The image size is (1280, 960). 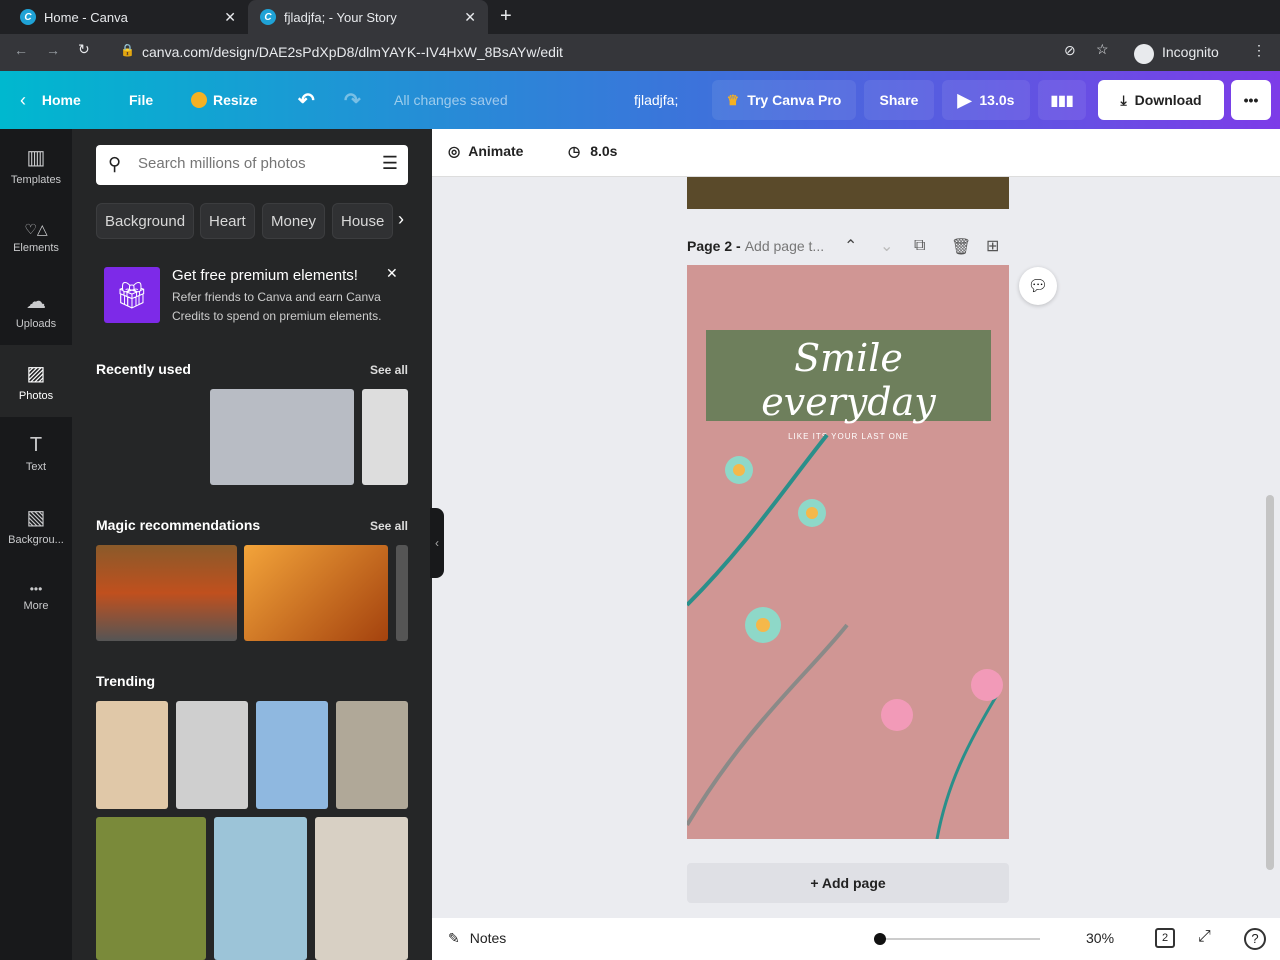 What do you see at coordinates (36, 381) in the screenshot?
I see `rail-photos: ▨ Photos` at bounding box center [36, 381].